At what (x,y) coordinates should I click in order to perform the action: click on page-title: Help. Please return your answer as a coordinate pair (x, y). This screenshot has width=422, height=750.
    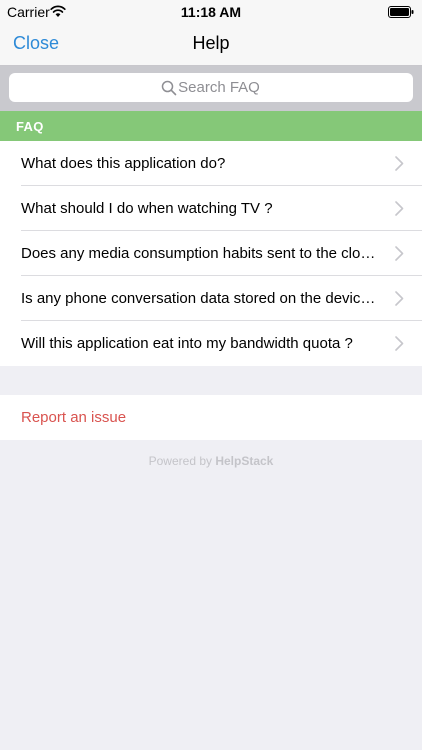
    Looking at the image, I should click on (211, 43).